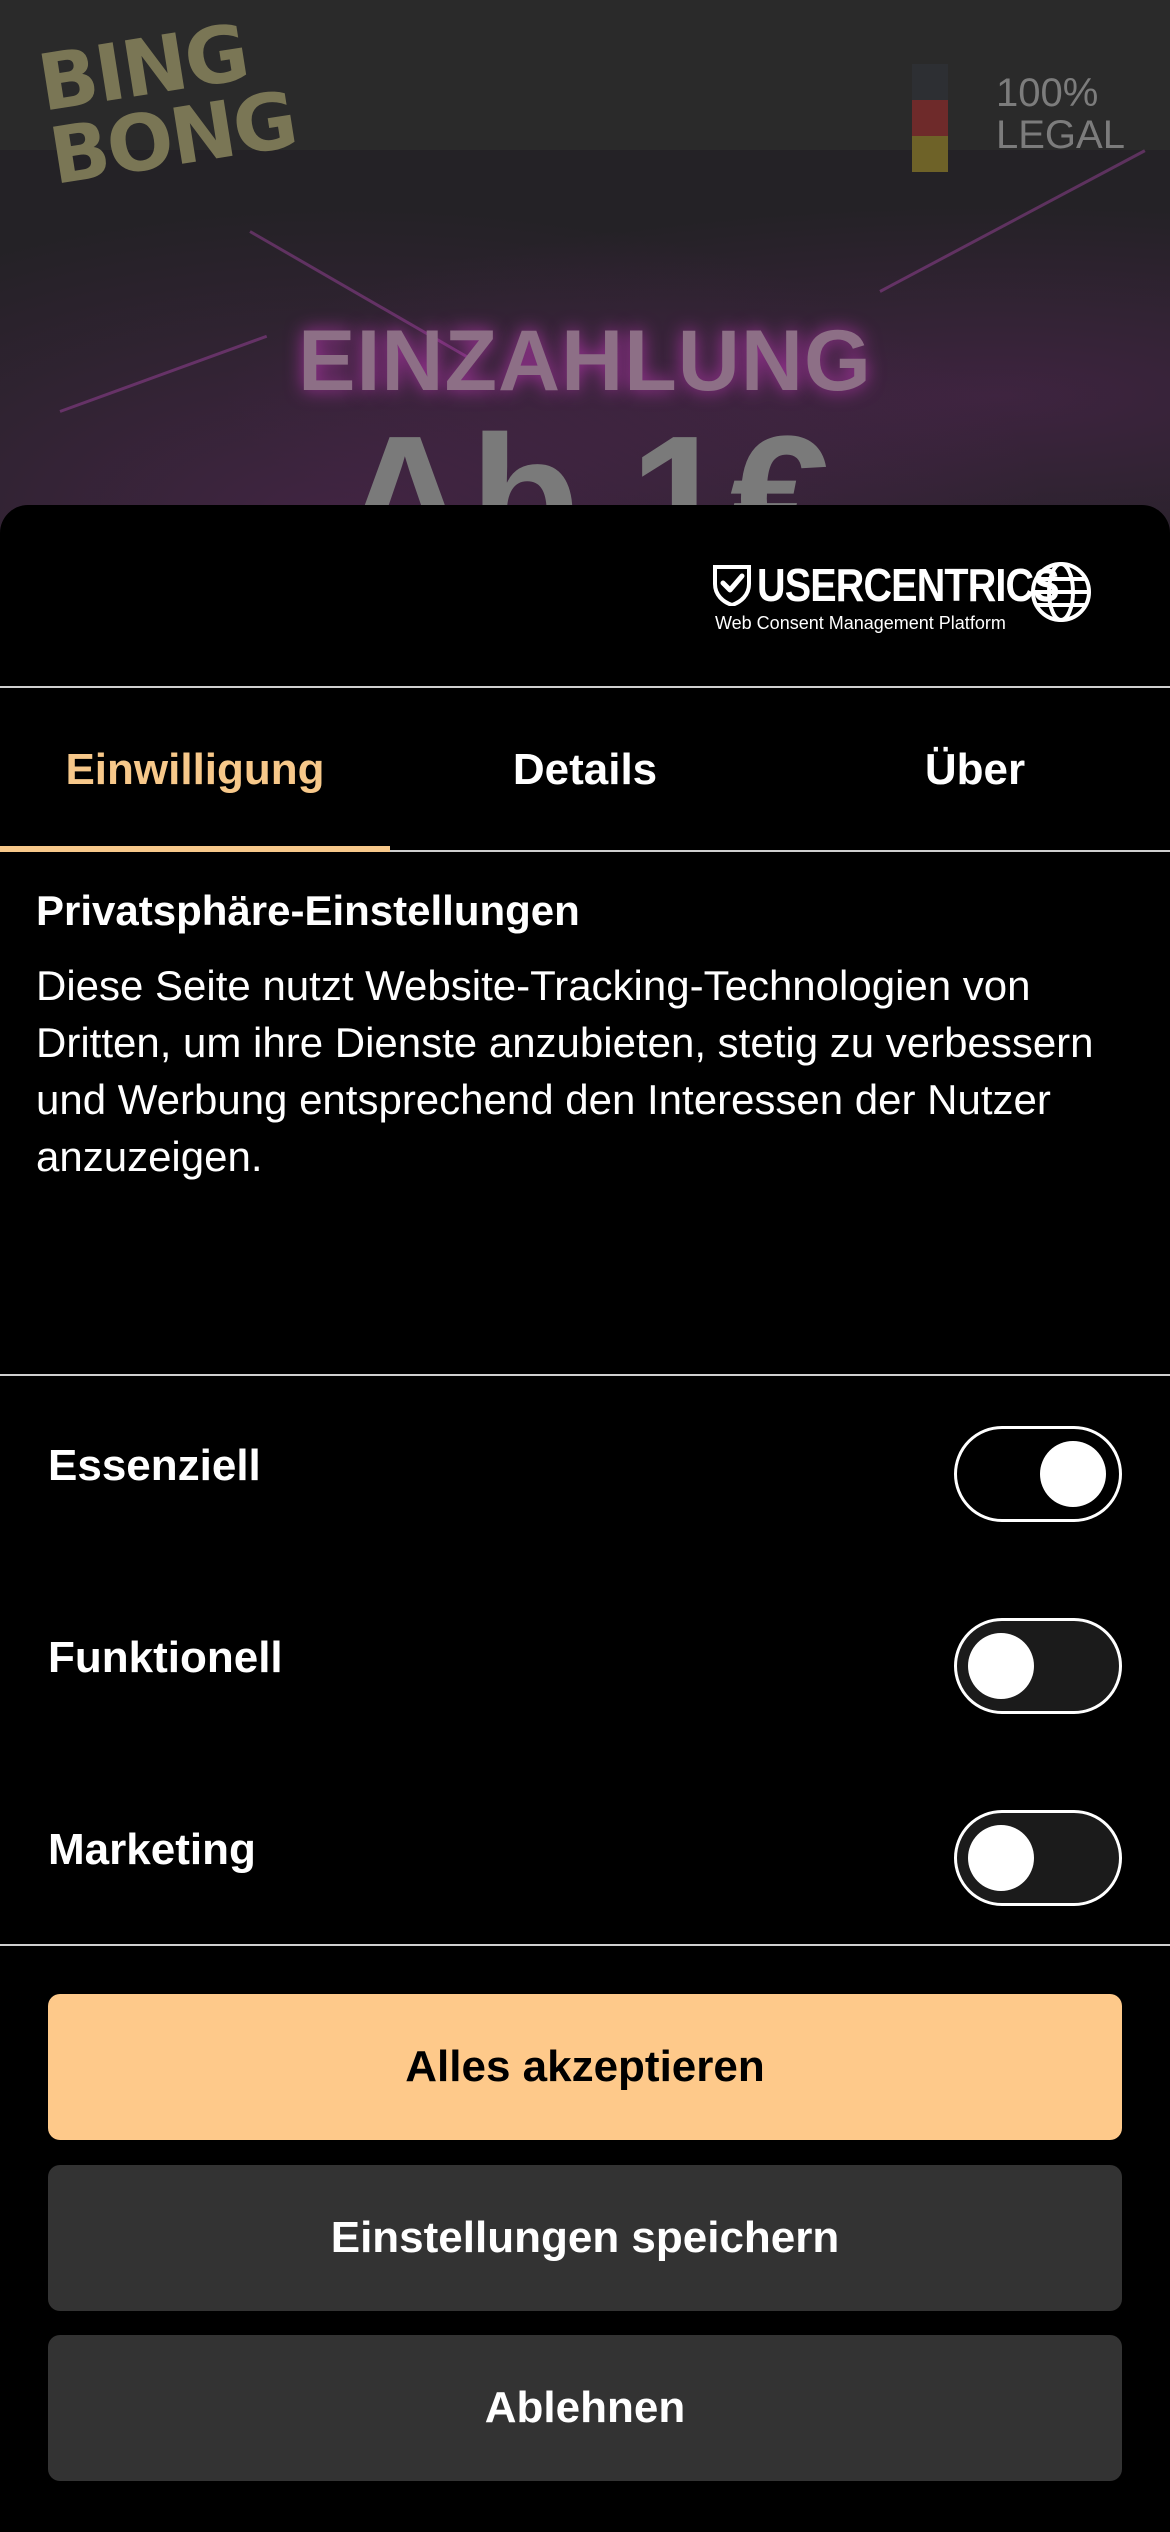  What do you see at coordinates (585, 1466) in the screenshot?
I see `category-row-essenziell: Essenziell` at bounding box center [585, 1466].